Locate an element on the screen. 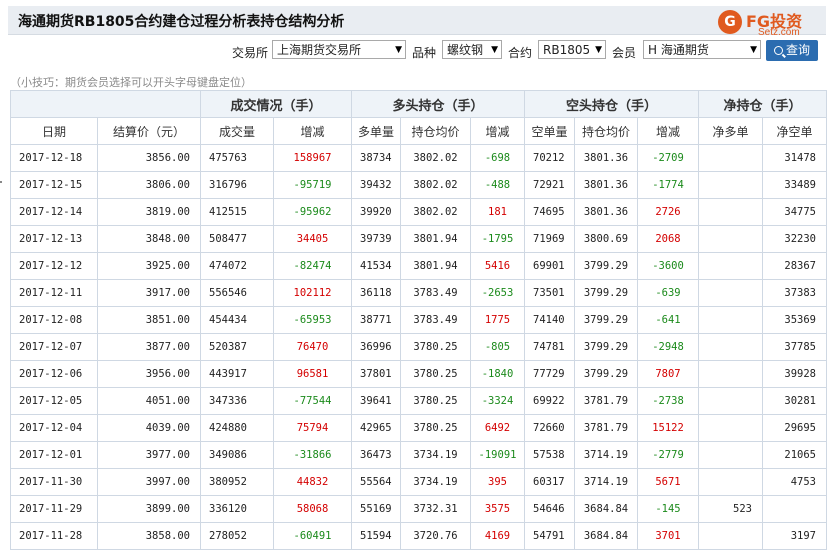  query-button-label: 查询 is located at coordinates (797, 50).